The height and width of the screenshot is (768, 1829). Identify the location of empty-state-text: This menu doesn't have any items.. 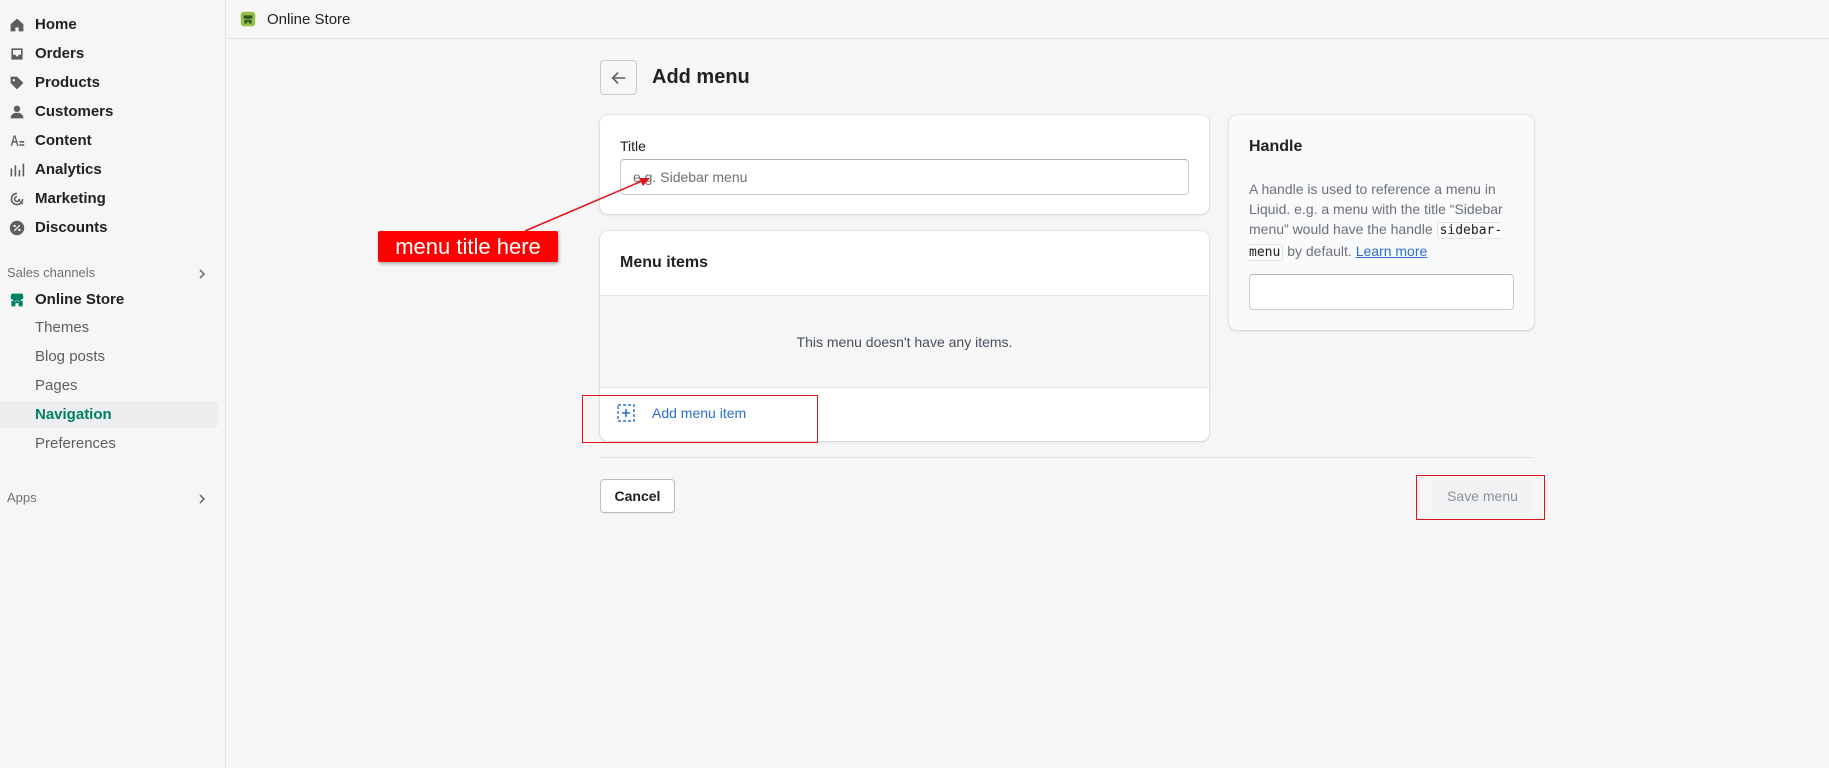
(904, 341).